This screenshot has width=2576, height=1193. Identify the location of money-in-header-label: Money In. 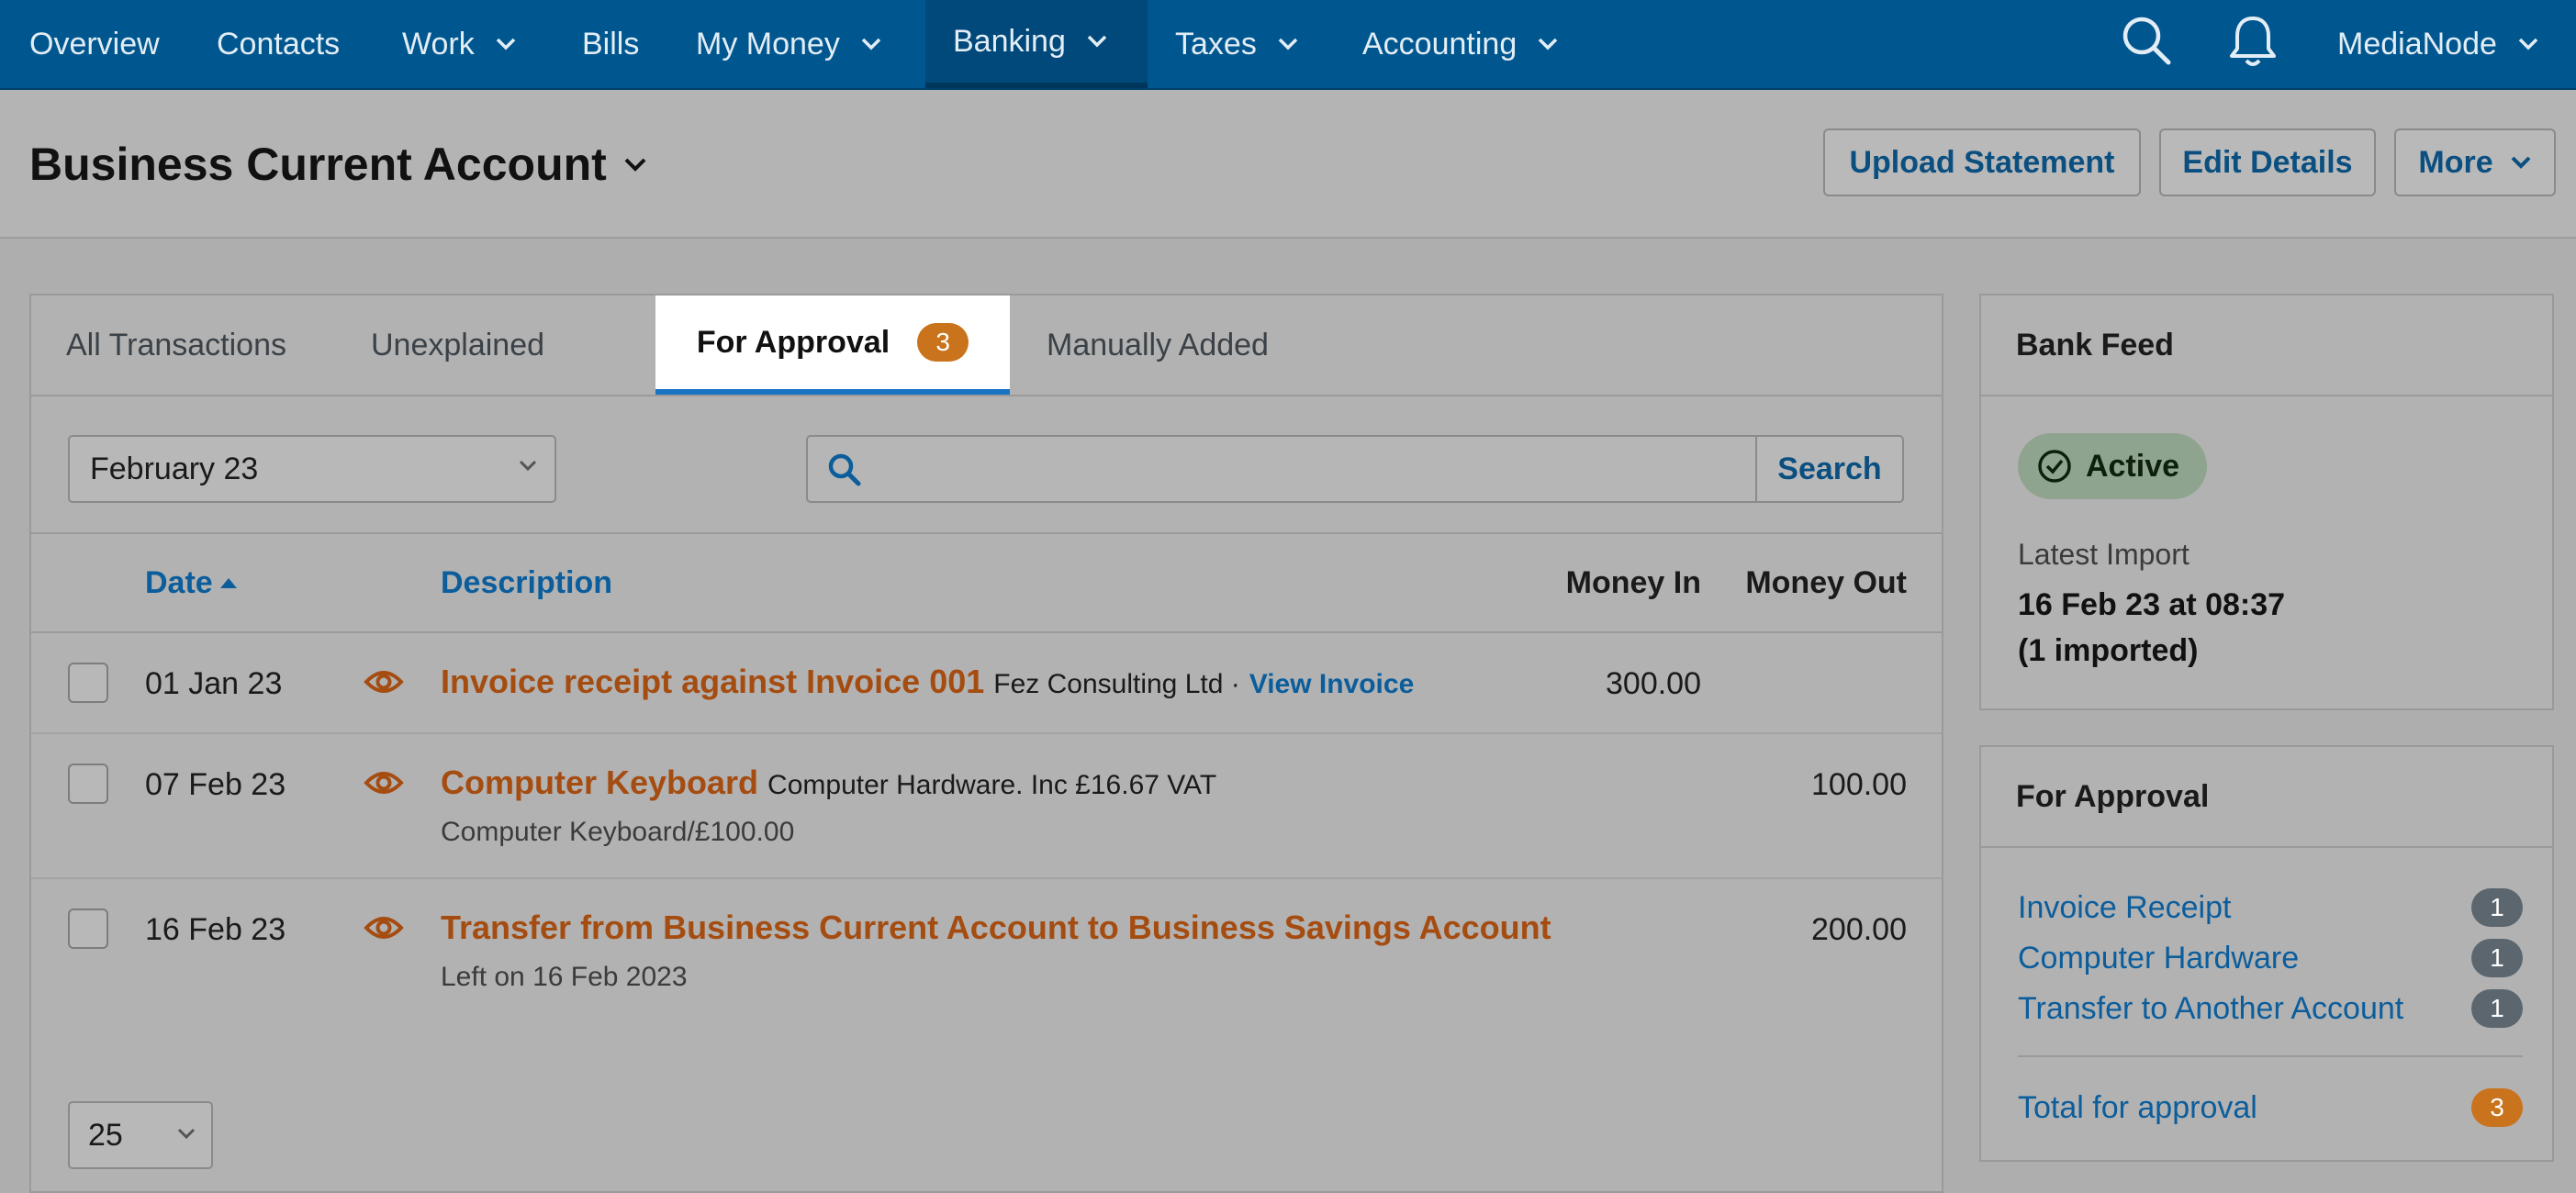
(1633, 582).